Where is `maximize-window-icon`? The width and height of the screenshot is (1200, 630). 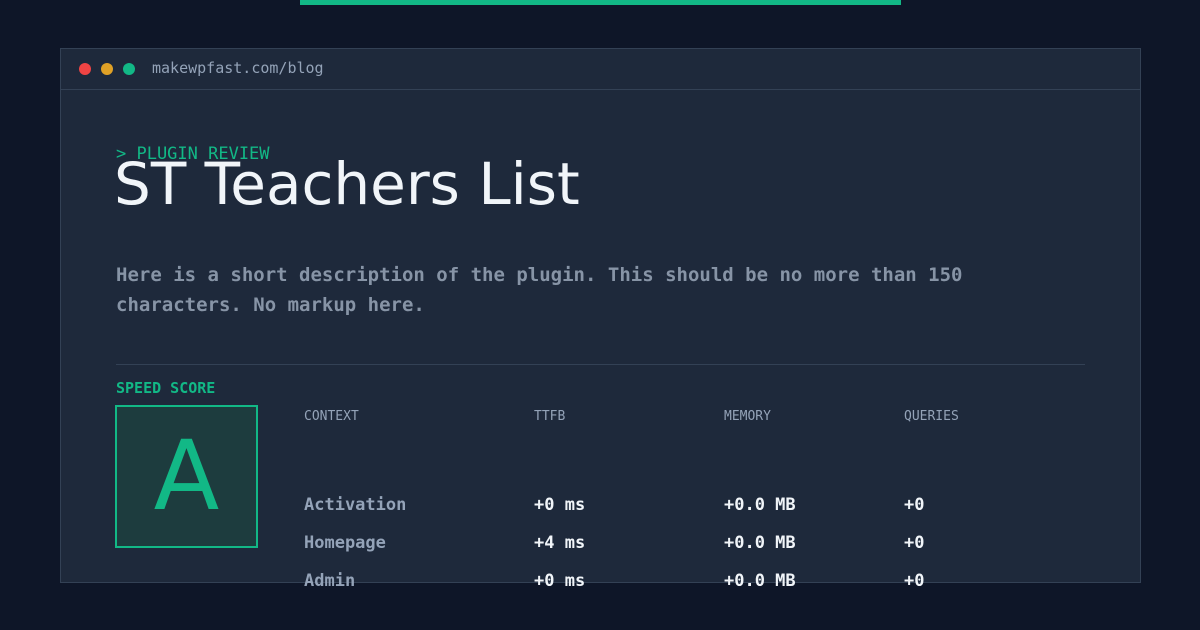 maximize-window-icon is located at coordinates (129, 69).